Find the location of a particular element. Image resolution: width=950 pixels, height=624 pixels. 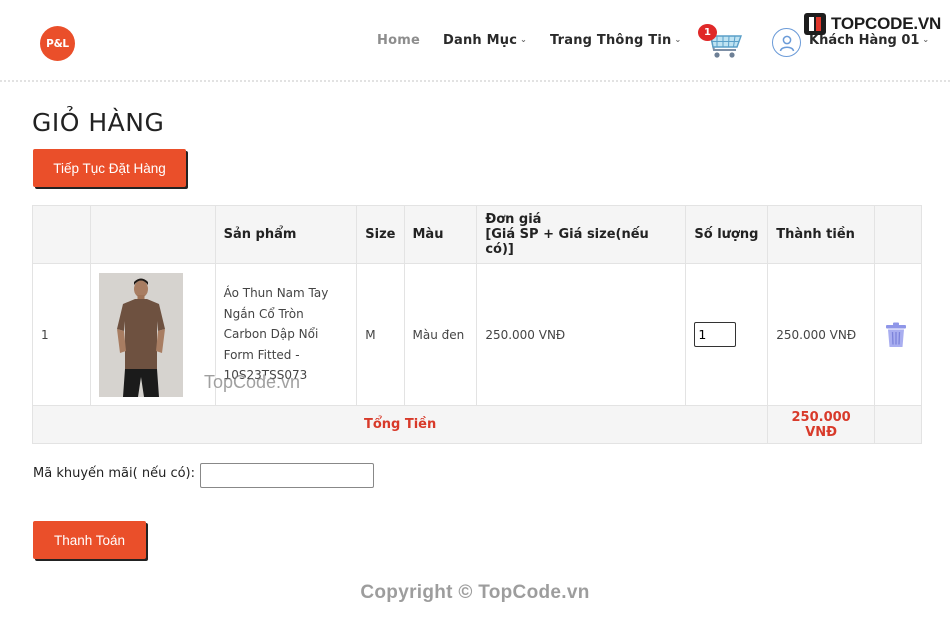

user-icon is located at coordinates (786, 43).